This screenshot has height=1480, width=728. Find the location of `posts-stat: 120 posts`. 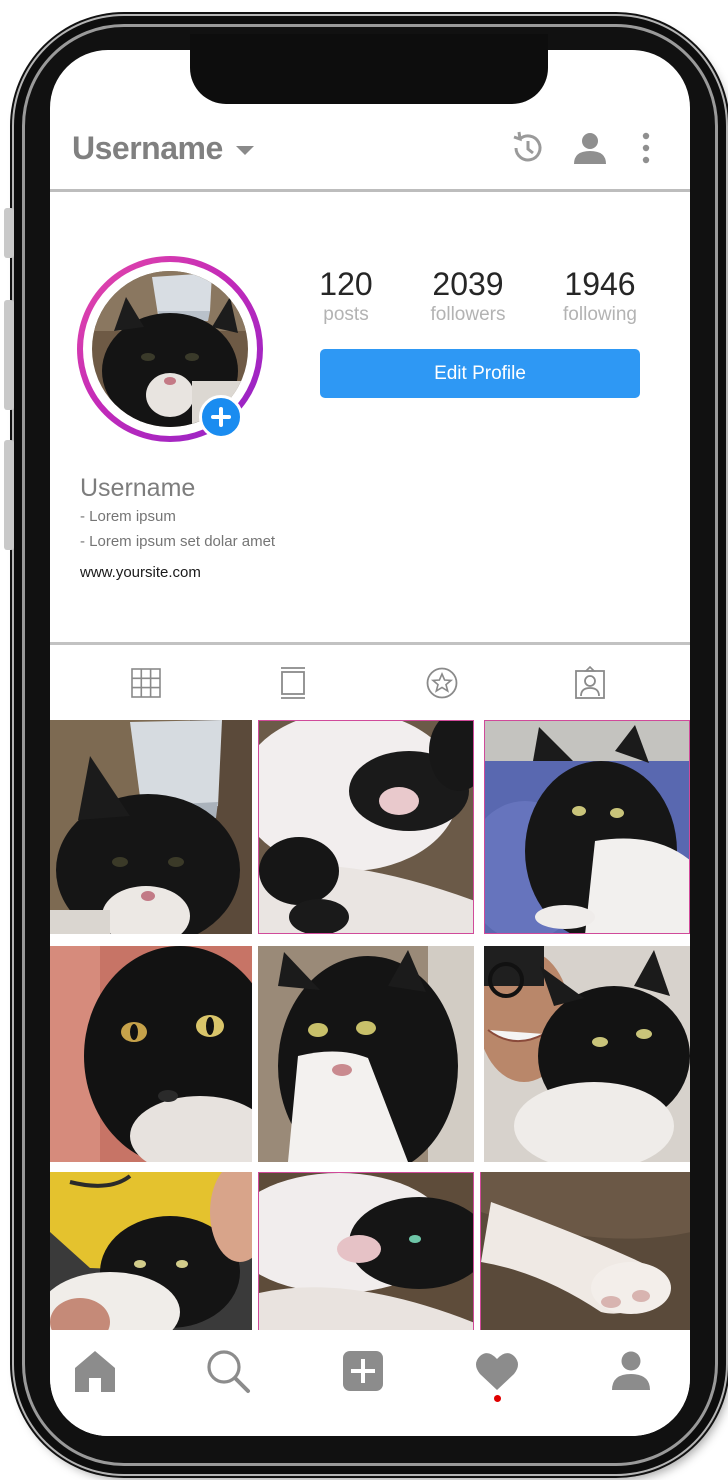

posts-stat: 120 posts is located at coordinates (346, 296).